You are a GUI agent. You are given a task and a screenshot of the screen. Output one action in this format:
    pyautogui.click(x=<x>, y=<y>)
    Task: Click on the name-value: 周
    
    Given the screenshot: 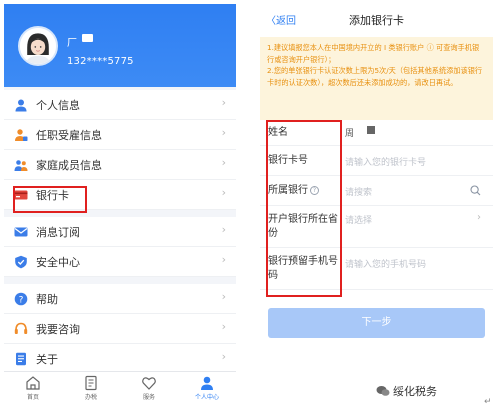 What is the action you would take?
    pyautogui.click(x=350, y=134)
    